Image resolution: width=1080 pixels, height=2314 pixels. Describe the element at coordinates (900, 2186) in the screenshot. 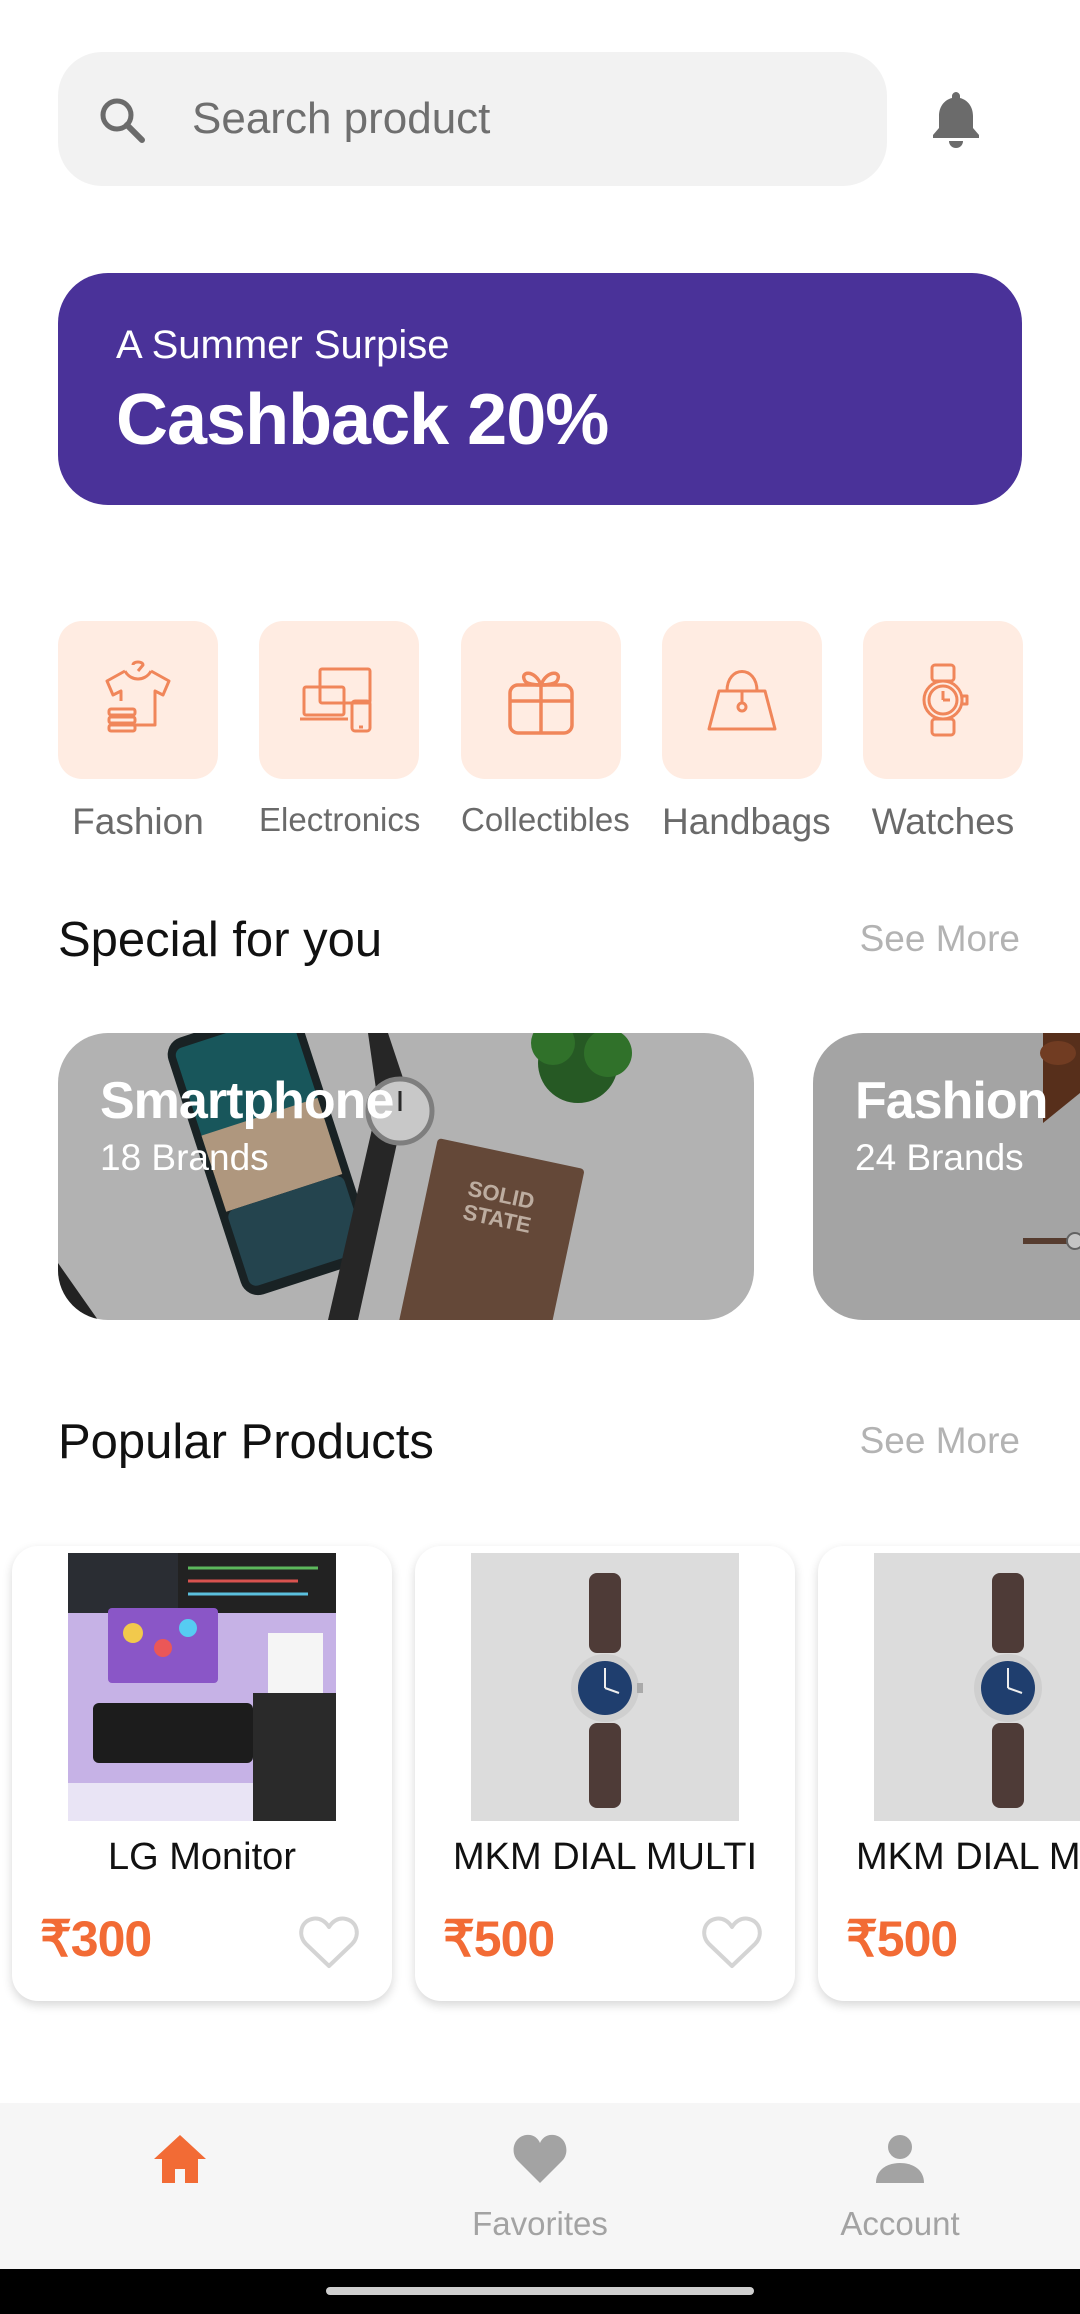

I see `nav-account: Account` at that location.